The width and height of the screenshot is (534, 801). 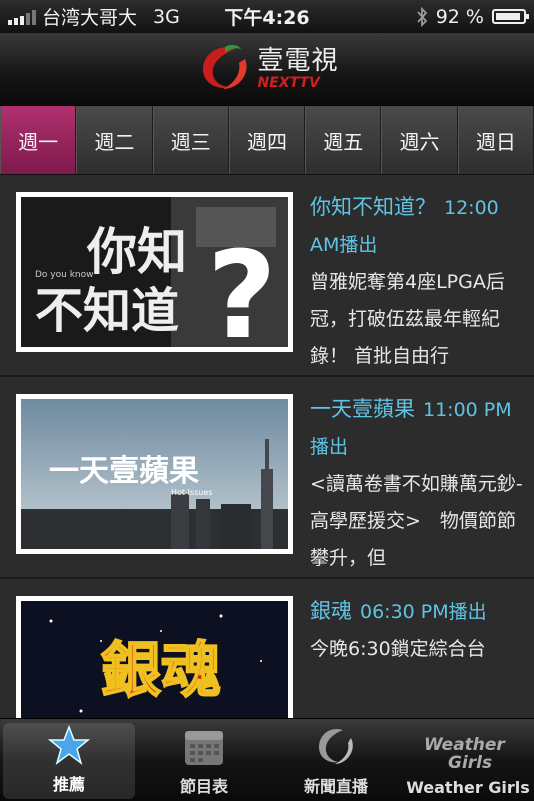 What do you see at coordinates (510, 16) in the screenshot?
I see `battery-icon` at bounding box center [510, 16].